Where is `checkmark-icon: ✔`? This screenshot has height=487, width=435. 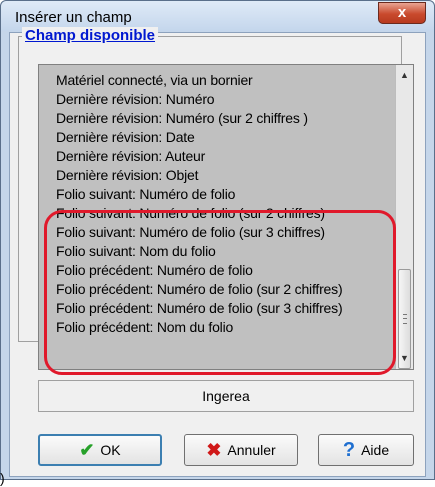 checkmark-icon: ✔ is located at coordinates (87, 450).